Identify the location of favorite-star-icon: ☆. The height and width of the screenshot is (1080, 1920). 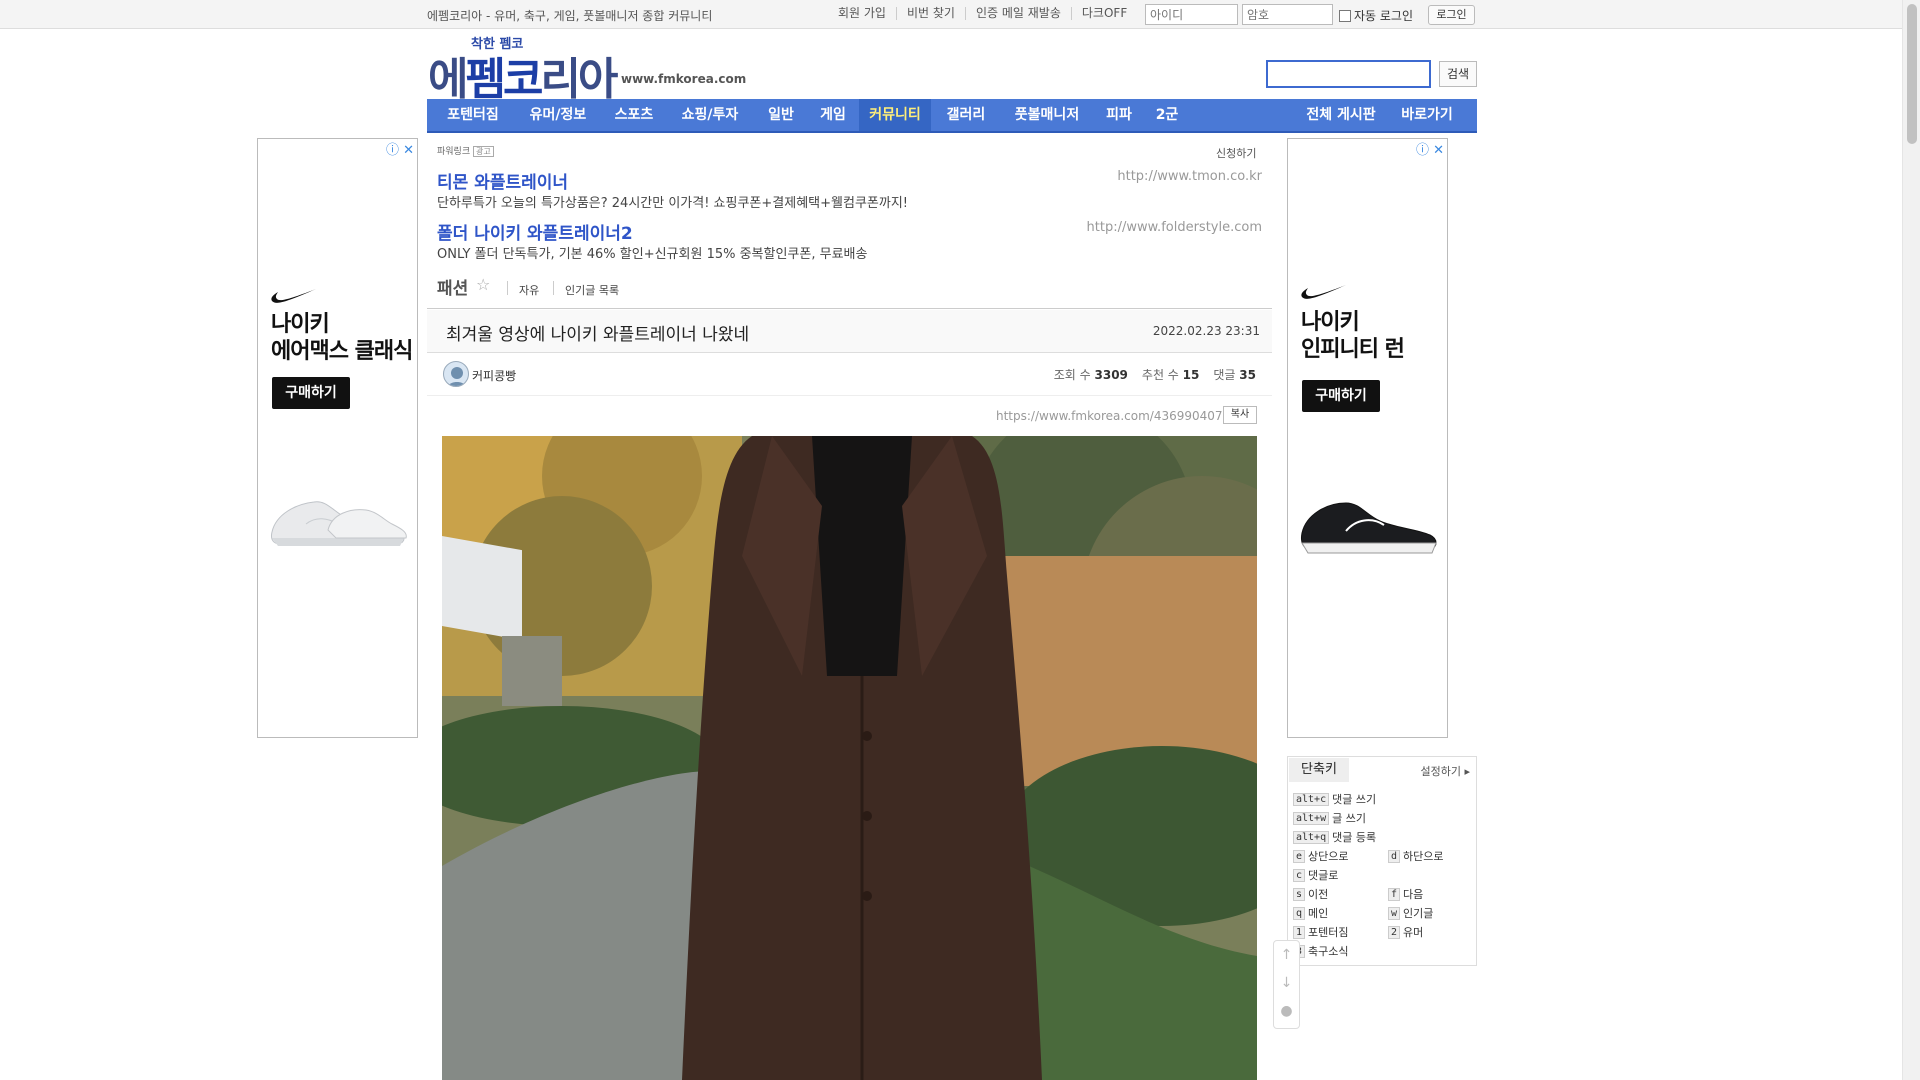
(483, 284).